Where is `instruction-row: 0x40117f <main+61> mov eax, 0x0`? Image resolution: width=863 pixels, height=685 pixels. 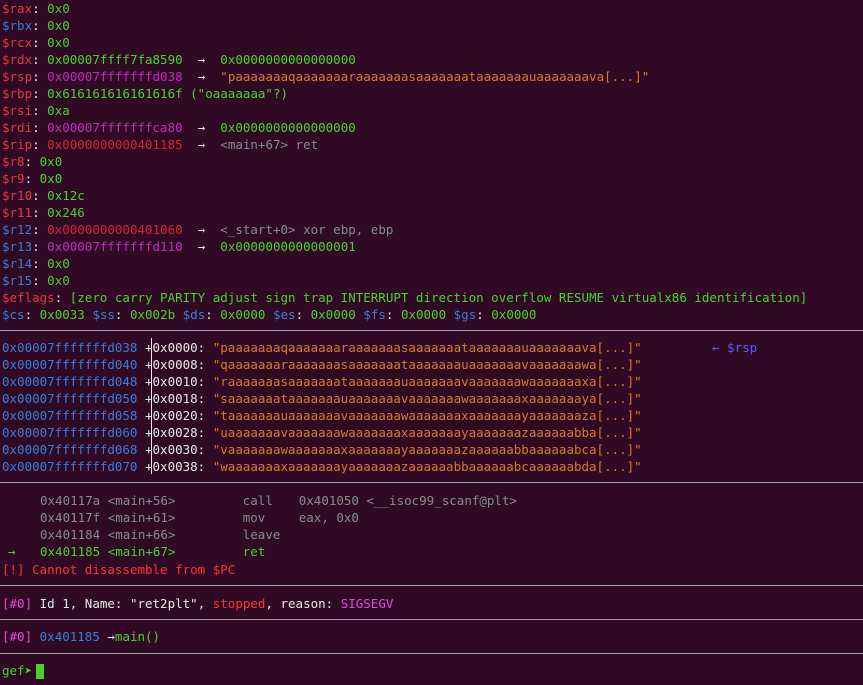
instruction-row: 0x40117f <main+61> mov eax, 0x0 is located at coordinates (183, 517).